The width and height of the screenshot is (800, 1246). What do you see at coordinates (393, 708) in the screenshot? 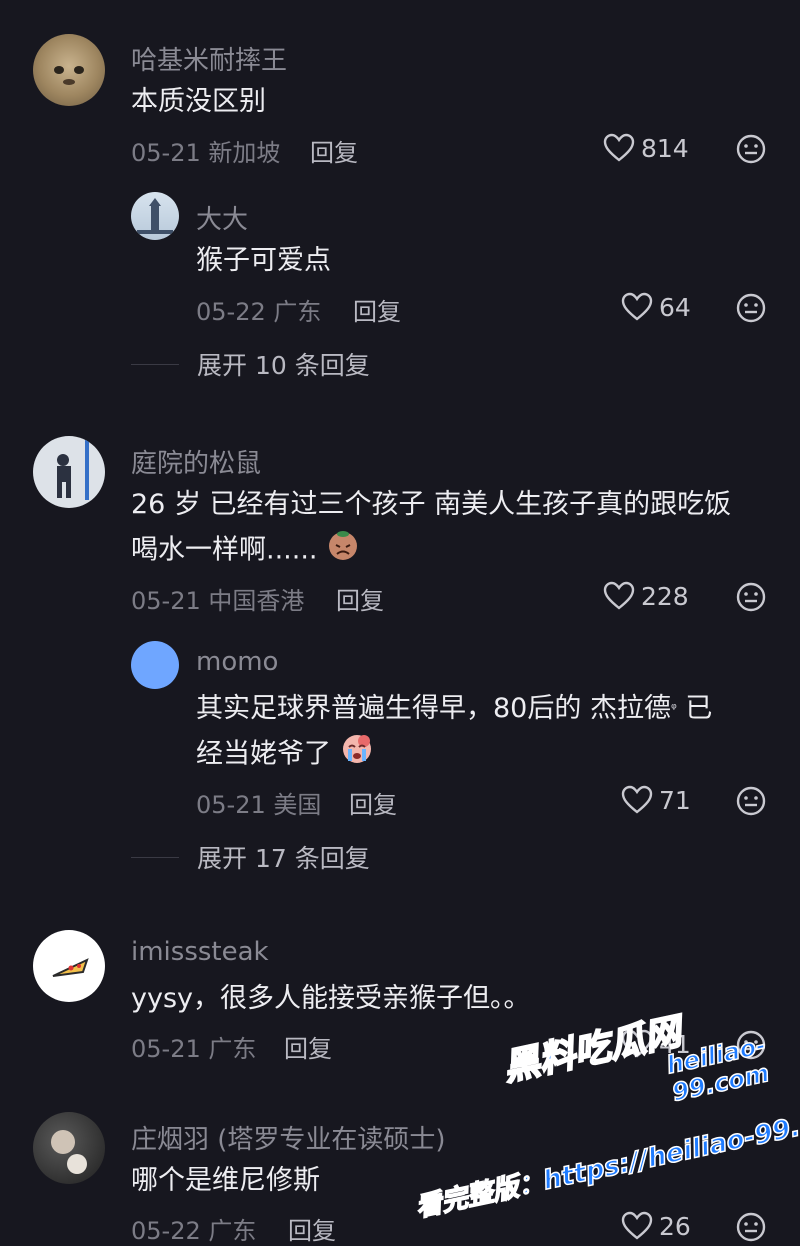
I see `comment-text-segment: 其实足球界普遍生得早，80后的` at bounding box center [393, 708].